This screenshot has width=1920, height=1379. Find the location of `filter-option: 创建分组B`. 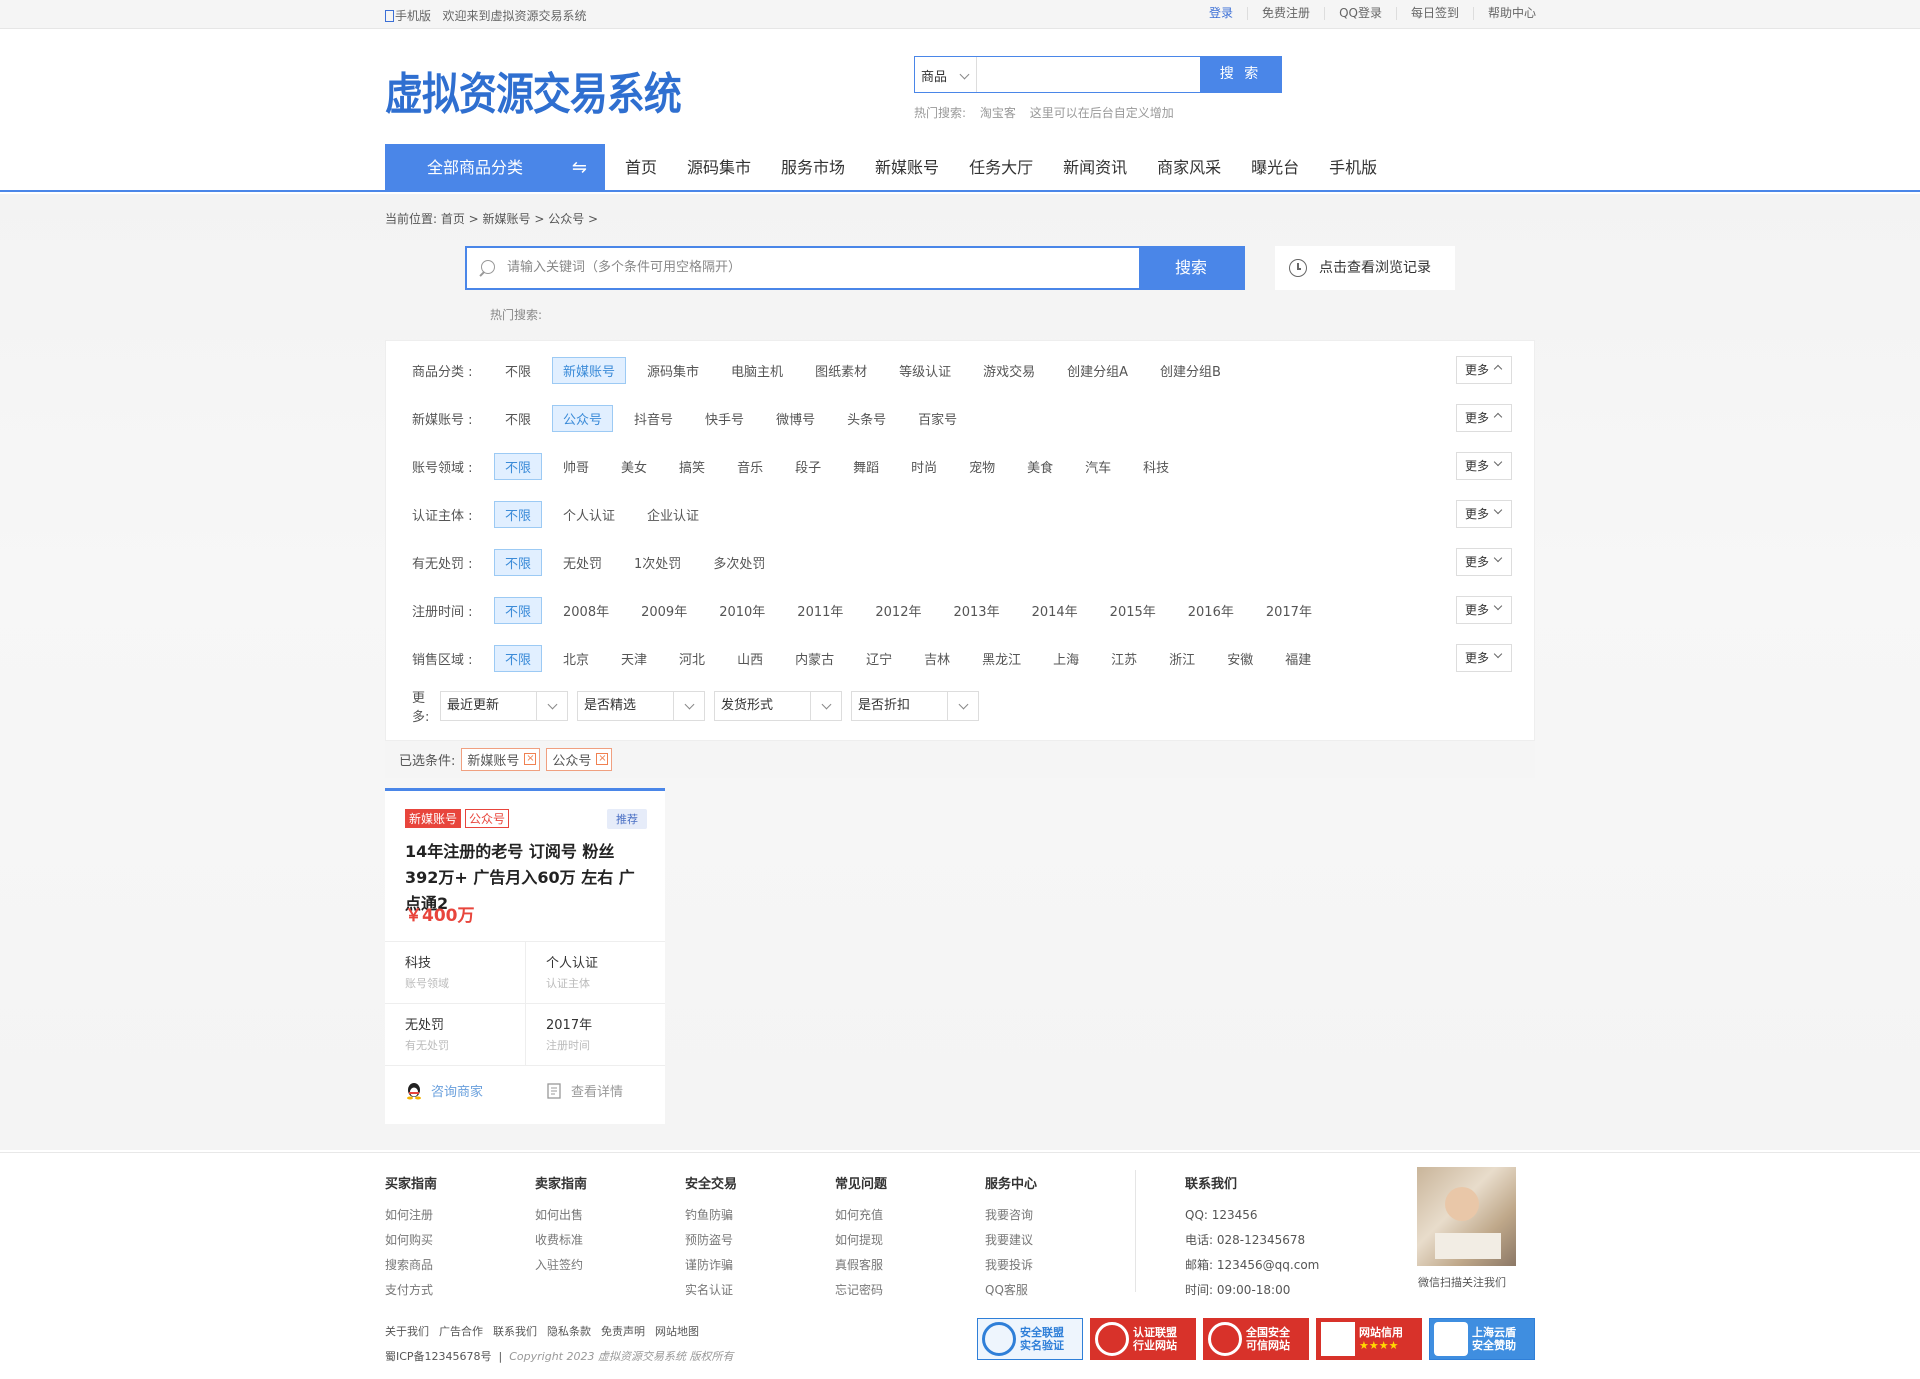

filter-option: 创建分组B is located at coordinates (1190, 370).